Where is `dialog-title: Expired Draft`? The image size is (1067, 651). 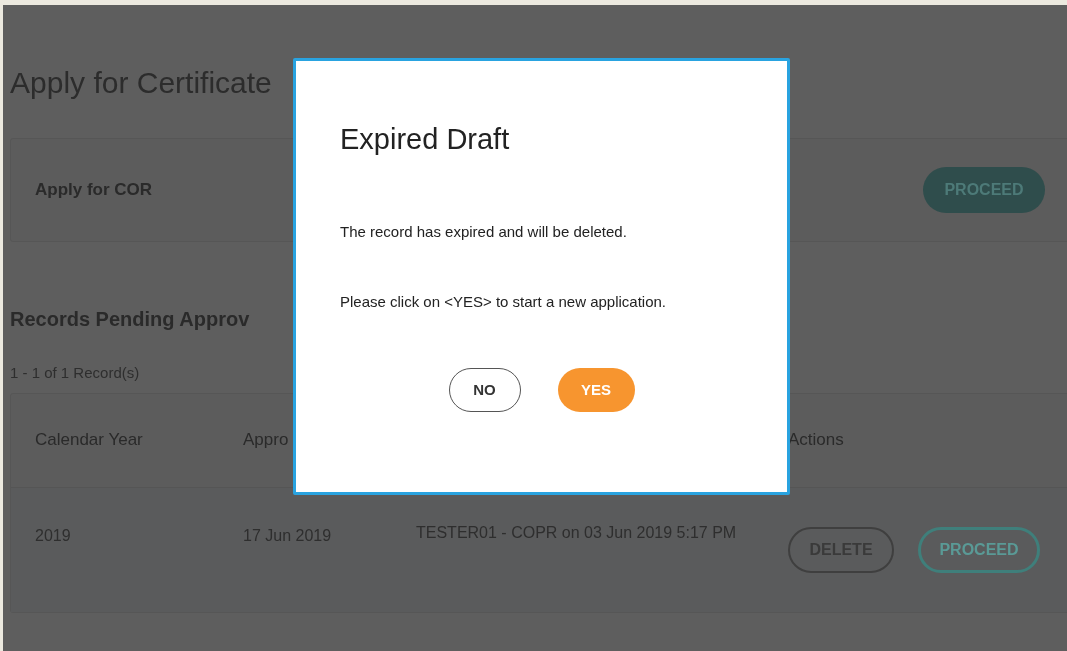 dialog-title: Expired Draft is located at coordinates (425, 139).